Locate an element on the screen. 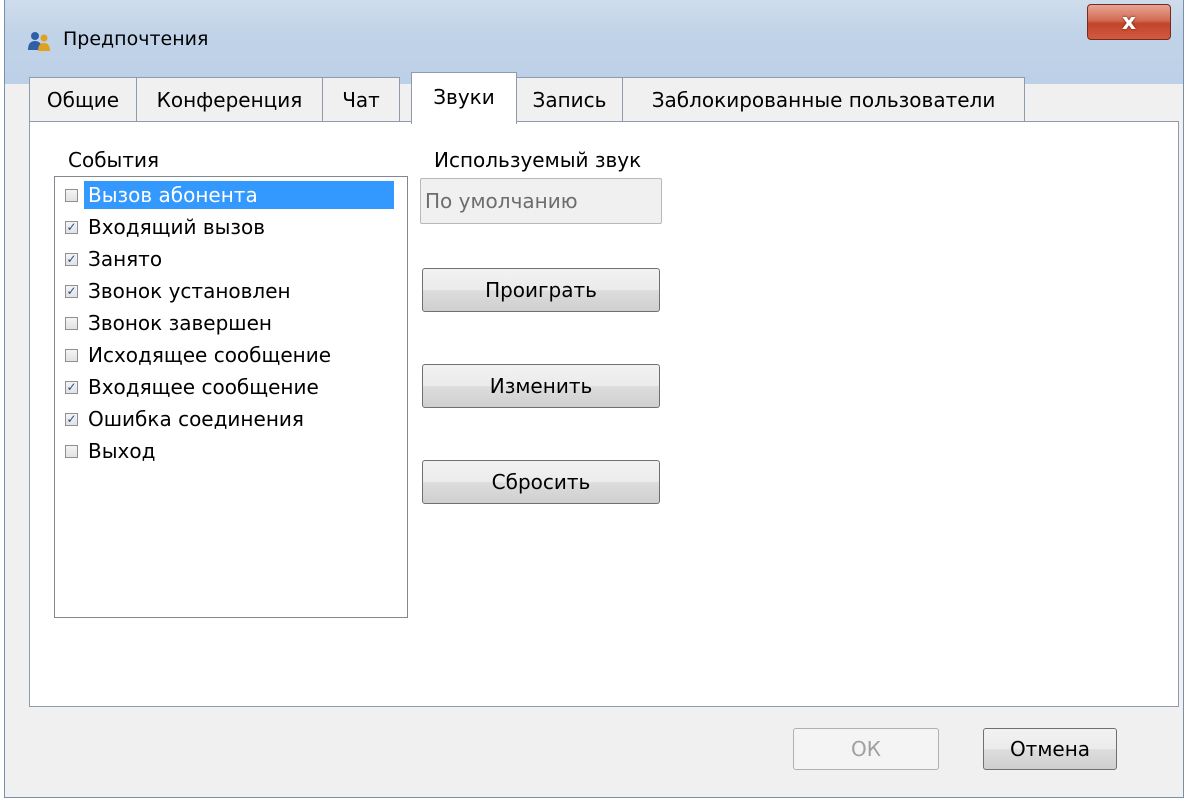  close-button: x is located at coordinates (1129, 22).